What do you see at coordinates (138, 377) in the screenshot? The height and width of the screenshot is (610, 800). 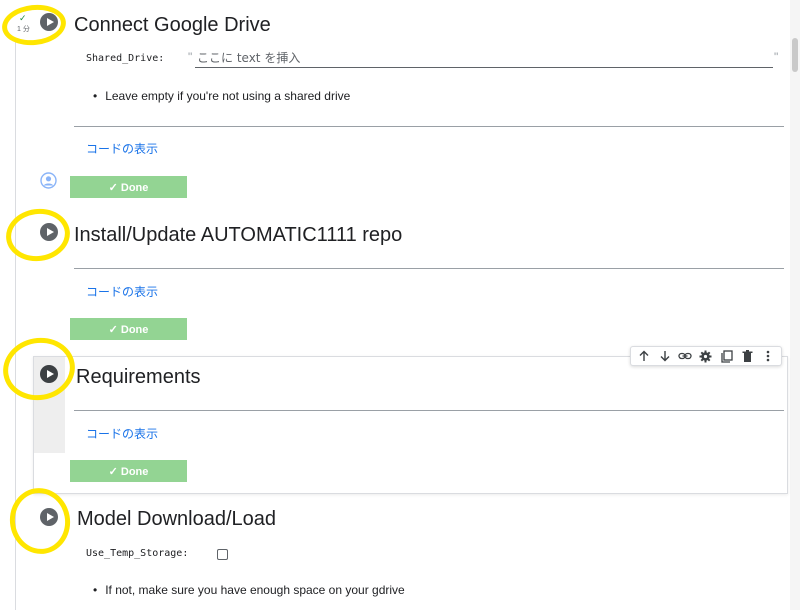 I see `cell-title: Requirements` at bounding box center [138, 377].